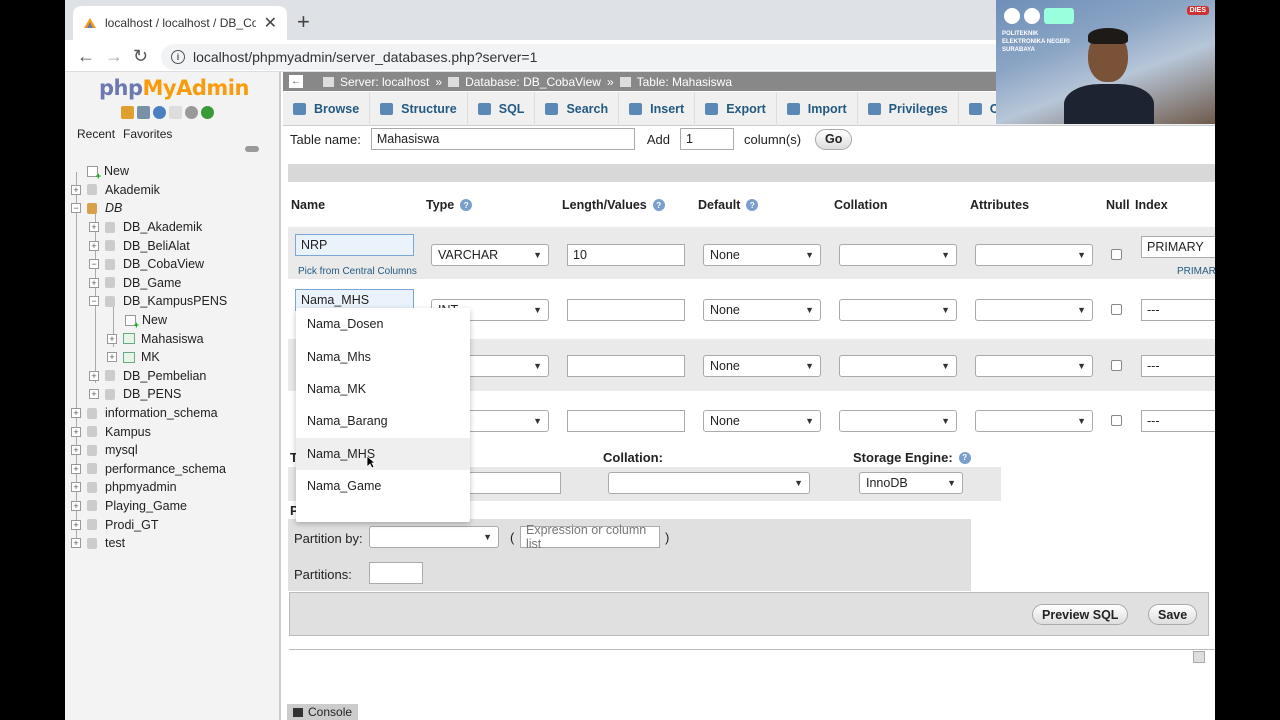 Image resolution: width=1280 pixels, height=720 pixels. What do you see at coordinates (383, 389) in the screenshot?
I see `autocomplete-item: Nama_MK` at bounding box center [383, 389].